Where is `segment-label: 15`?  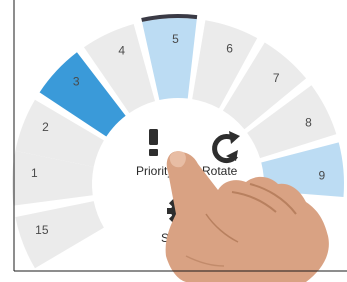
segment-label: 15 is located at coordinates (42, 230).